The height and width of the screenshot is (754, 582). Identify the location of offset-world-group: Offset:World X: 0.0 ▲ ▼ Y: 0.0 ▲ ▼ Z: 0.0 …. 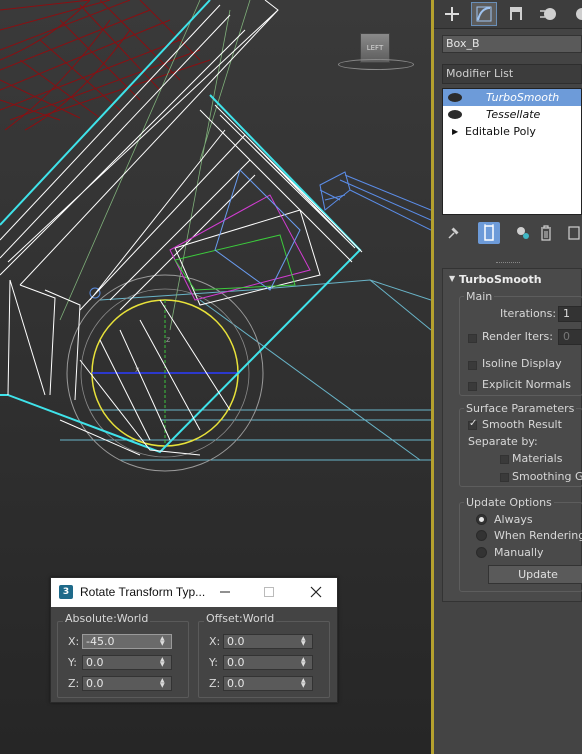
(264, 655).